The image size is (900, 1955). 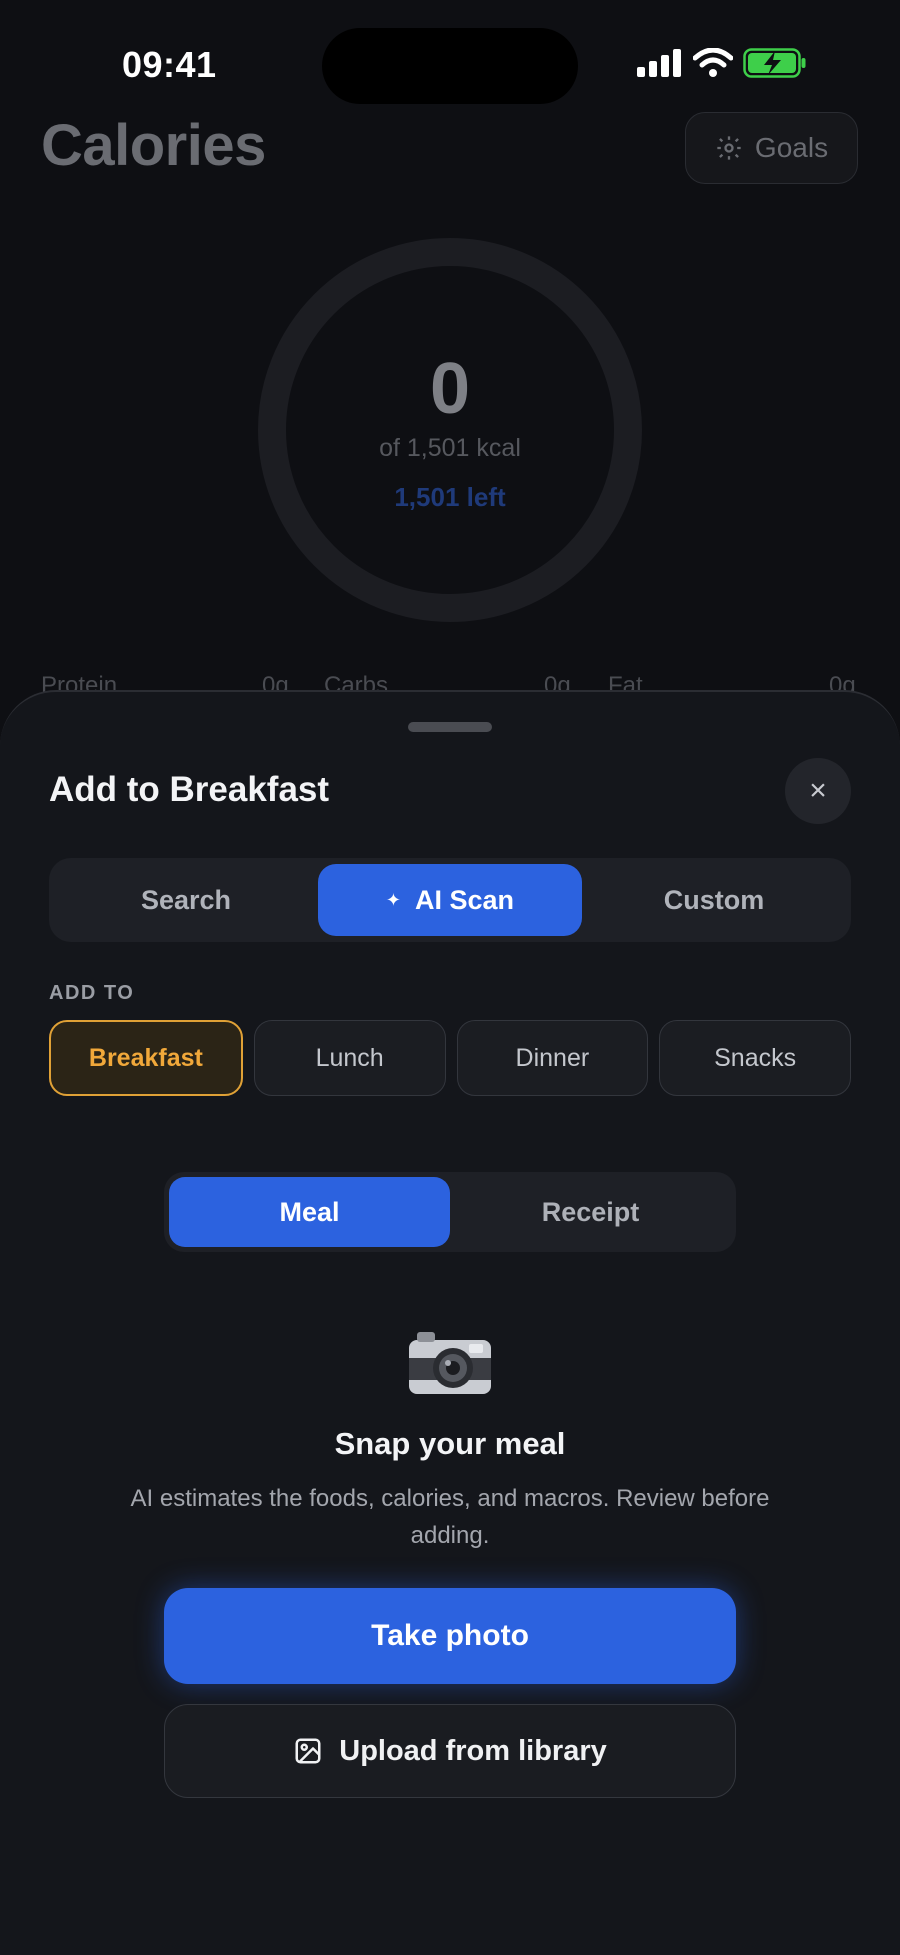 I want to click on gear-icon, so click(x=729, y=148).